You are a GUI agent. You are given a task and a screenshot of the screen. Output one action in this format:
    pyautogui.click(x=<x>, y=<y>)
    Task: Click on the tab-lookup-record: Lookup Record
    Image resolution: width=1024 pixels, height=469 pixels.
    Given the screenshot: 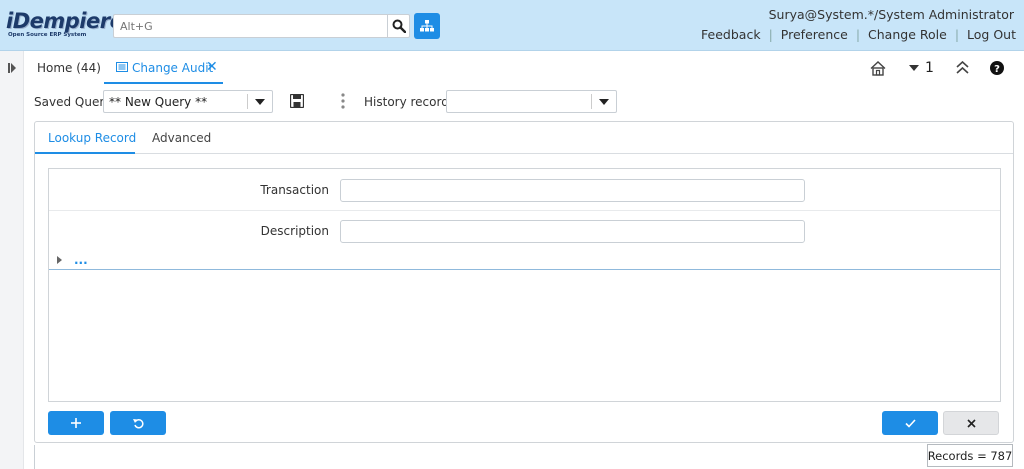 What is the action you would take?
    pyautogui.click(x=92, y=138)
    